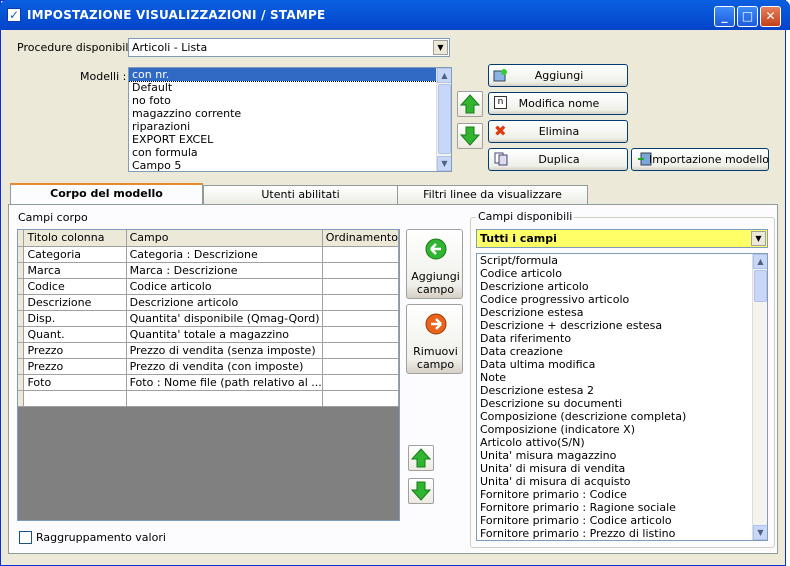  What do you see at coordinates (770, 16) in the screenshot?
I see `close-button: ✕` at bounding box center [770, 16].